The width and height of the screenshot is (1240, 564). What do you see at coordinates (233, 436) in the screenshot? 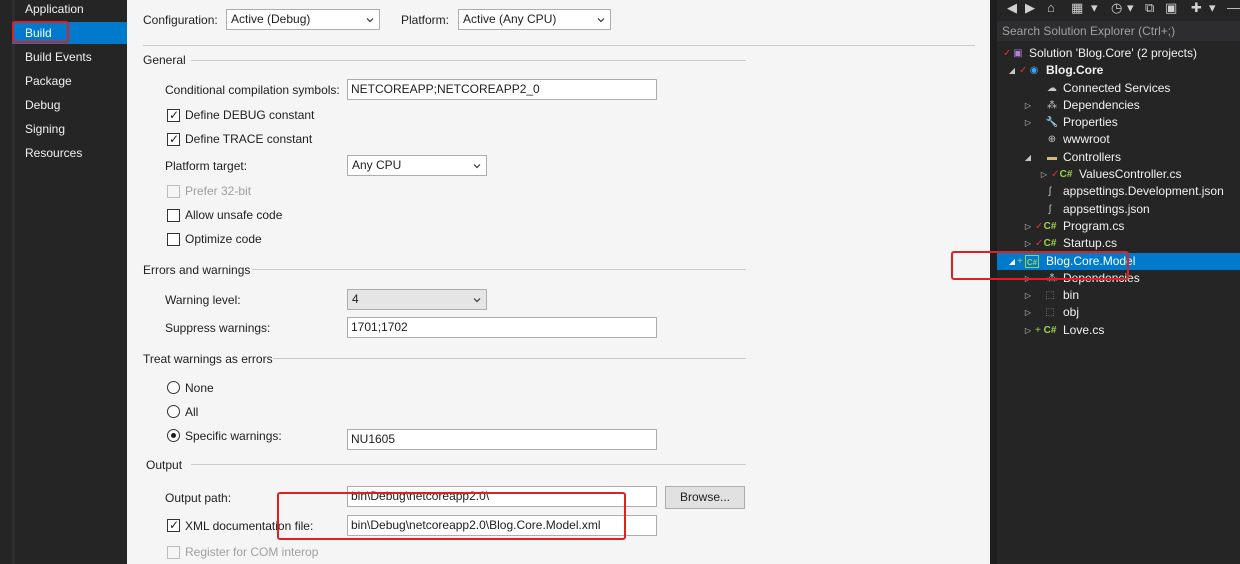
I see `radio-specific-label: Specific warnings:` at bounding box center [233, 436].